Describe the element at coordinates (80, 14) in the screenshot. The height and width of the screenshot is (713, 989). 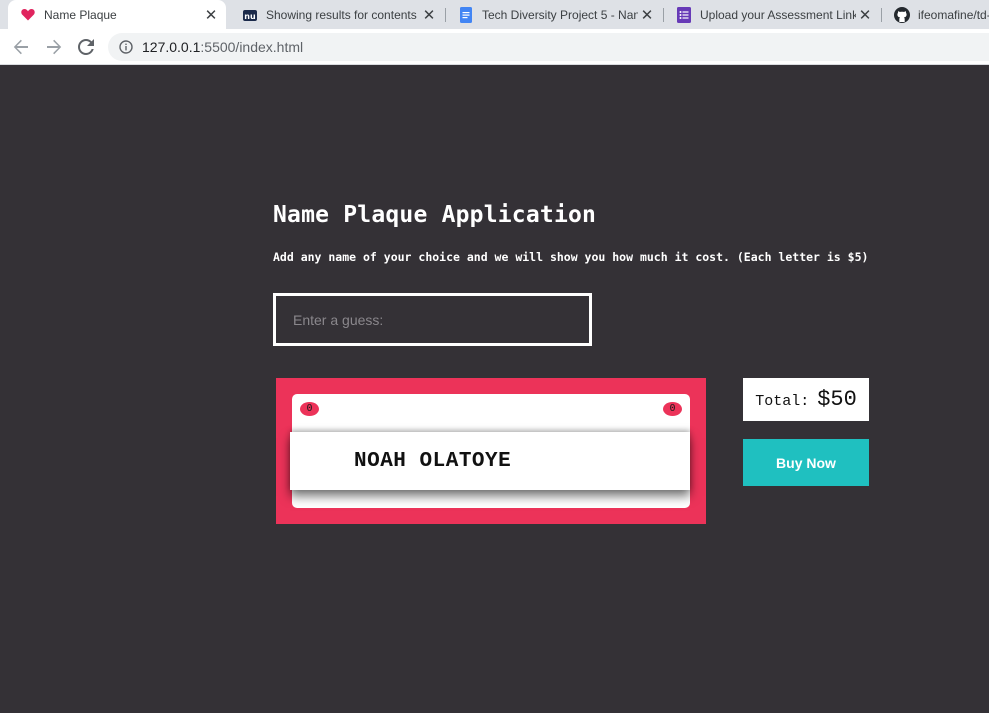
I see `tab-title: Name Plaque` at that location.